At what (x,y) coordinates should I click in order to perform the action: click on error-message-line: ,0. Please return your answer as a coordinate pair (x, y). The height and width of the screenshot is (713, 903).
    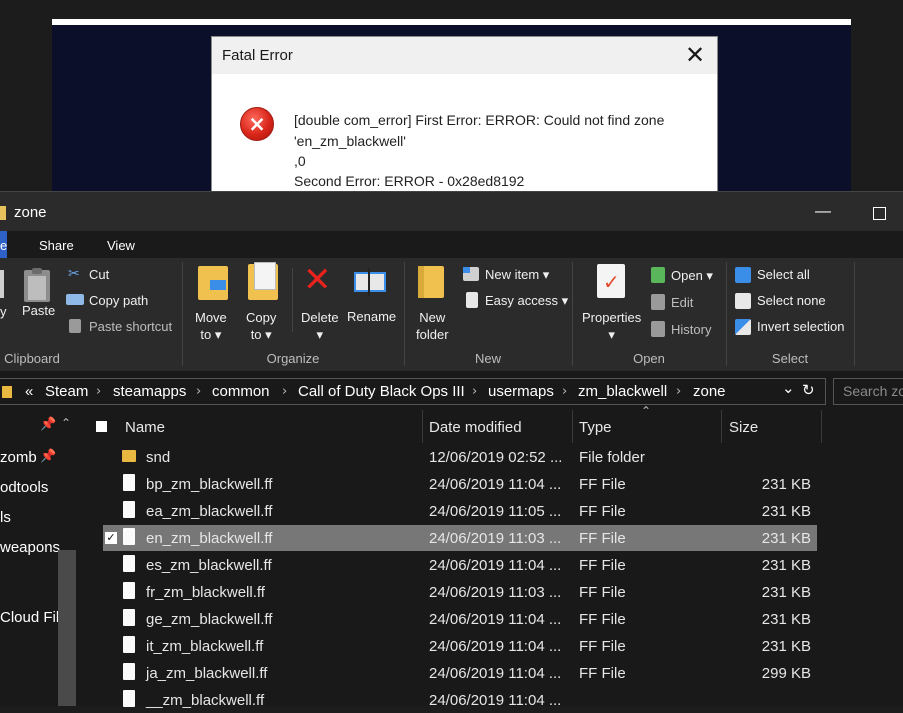
    Looking at the image, I should click on (300, 161).